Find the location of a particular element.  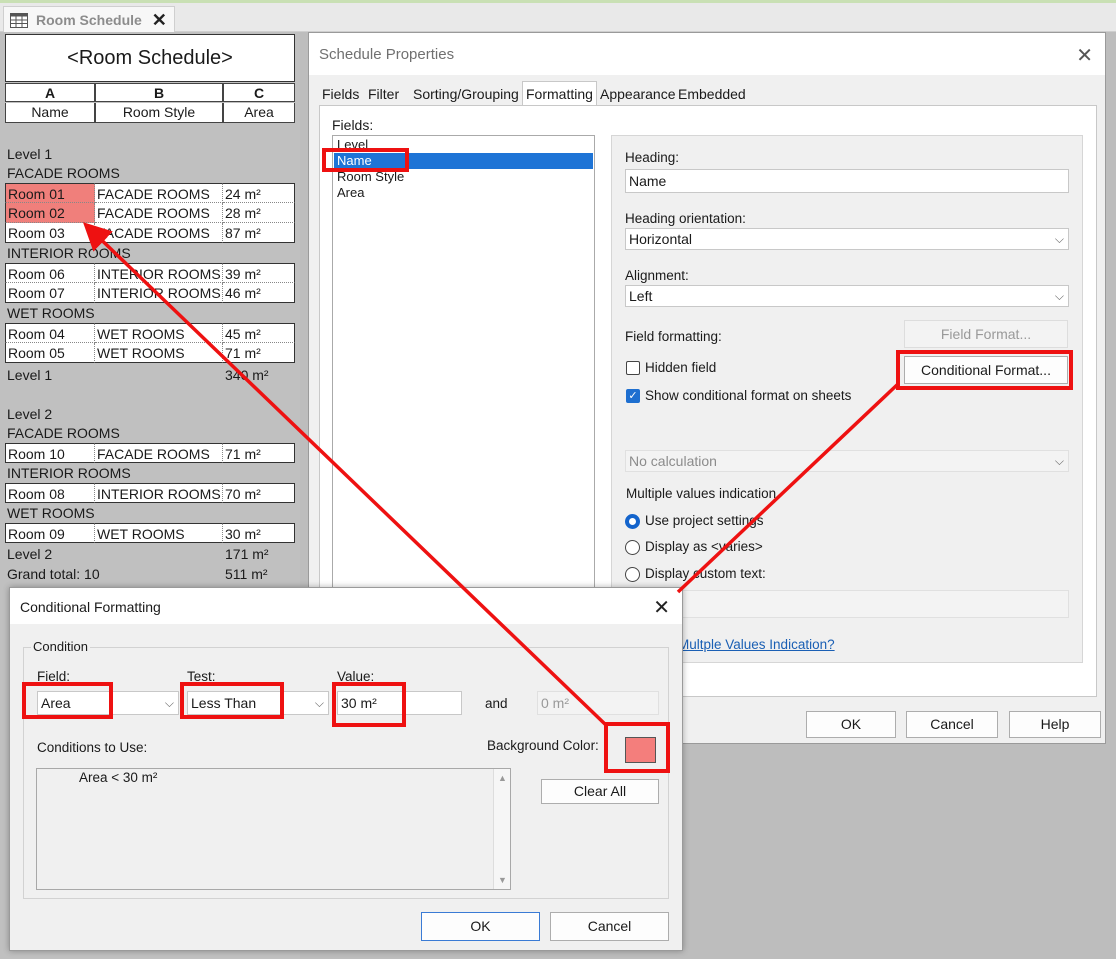

tab-embedded-schedule: Embedded Schedule is located at coordinates (712, 103).